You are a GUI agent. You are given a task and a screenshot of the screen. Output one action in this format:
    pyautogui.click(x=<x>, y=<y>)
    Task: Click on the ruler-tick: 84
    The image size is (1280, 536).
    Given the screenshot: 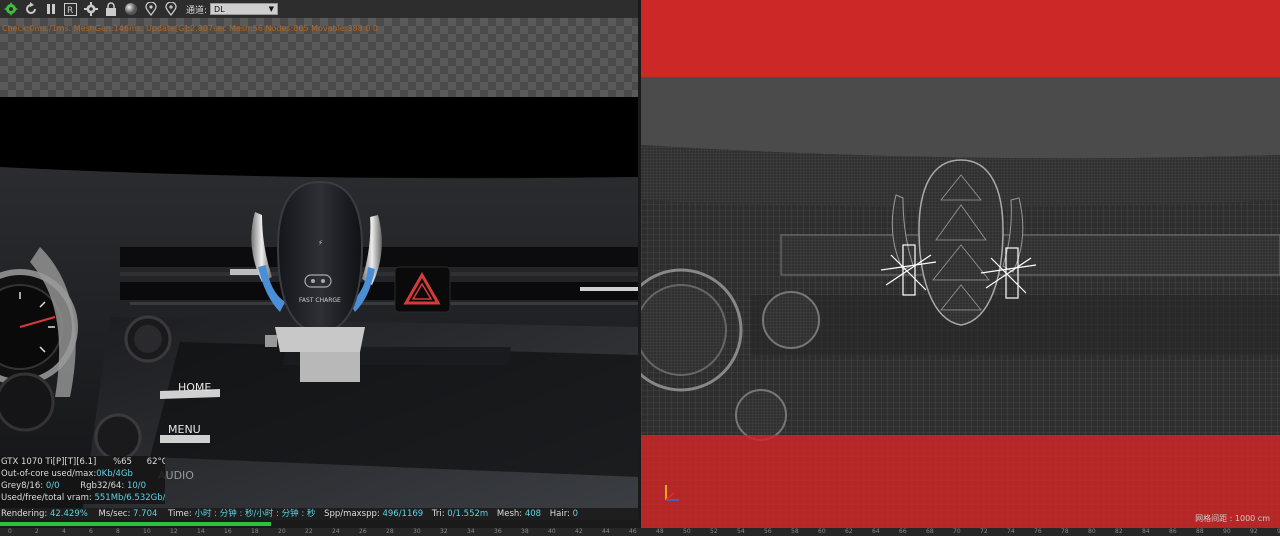 What is the action you would take?
    pyautogui.click(x=1146, y=531)
    